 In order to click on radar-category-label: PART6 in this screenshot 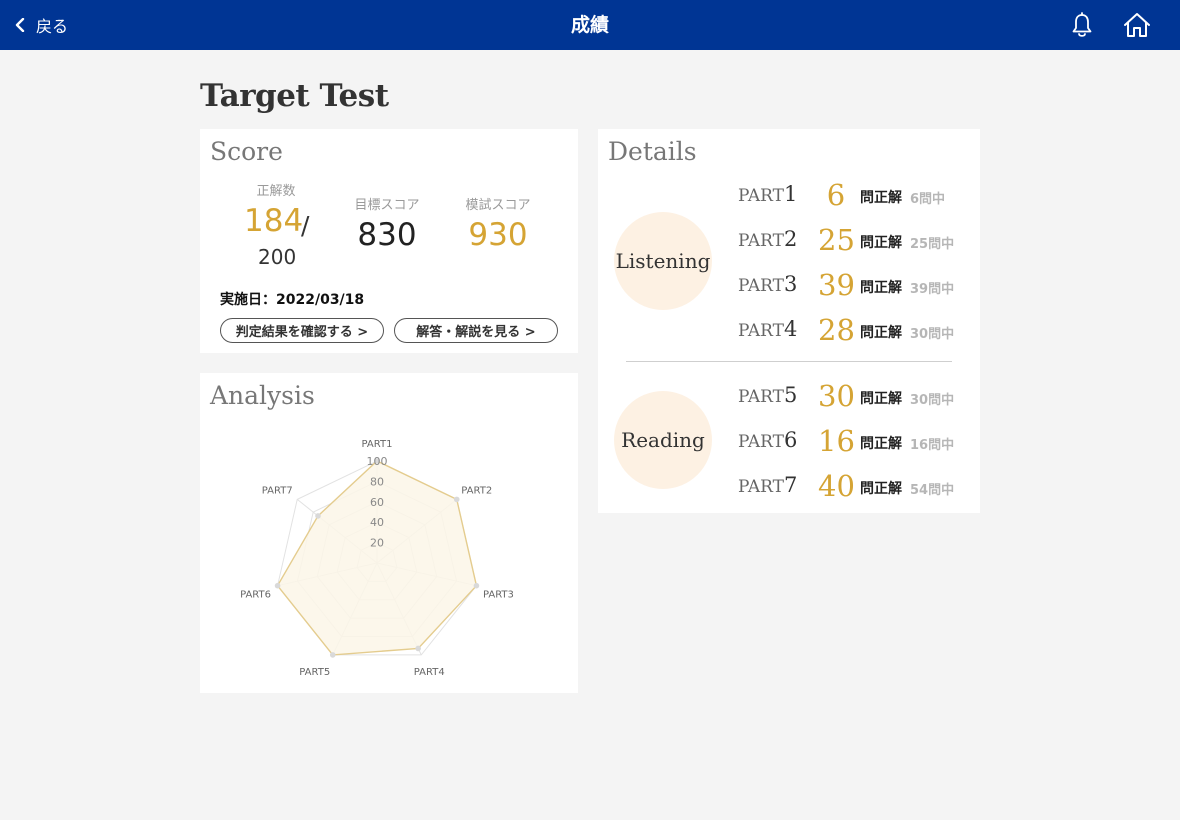, I will do `click(255, 595)`.